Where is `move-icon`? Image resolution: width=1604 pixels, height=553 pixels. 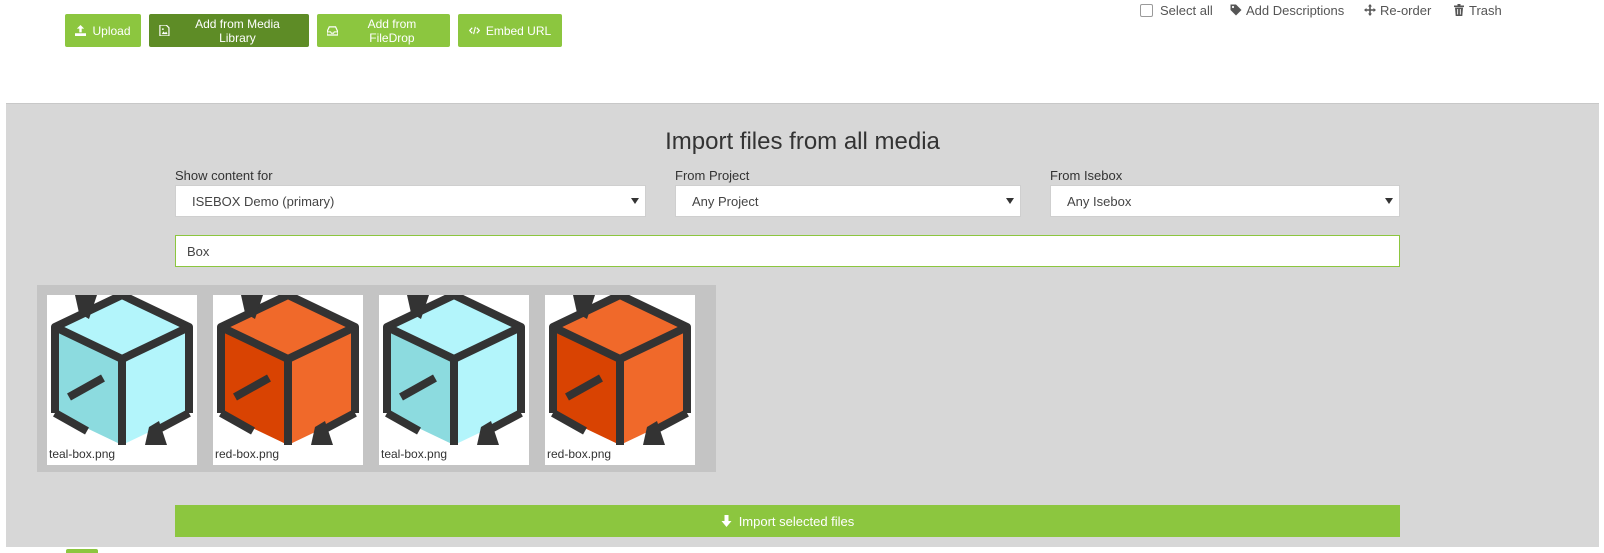 move-icon is located at coordinates (1370, 10).